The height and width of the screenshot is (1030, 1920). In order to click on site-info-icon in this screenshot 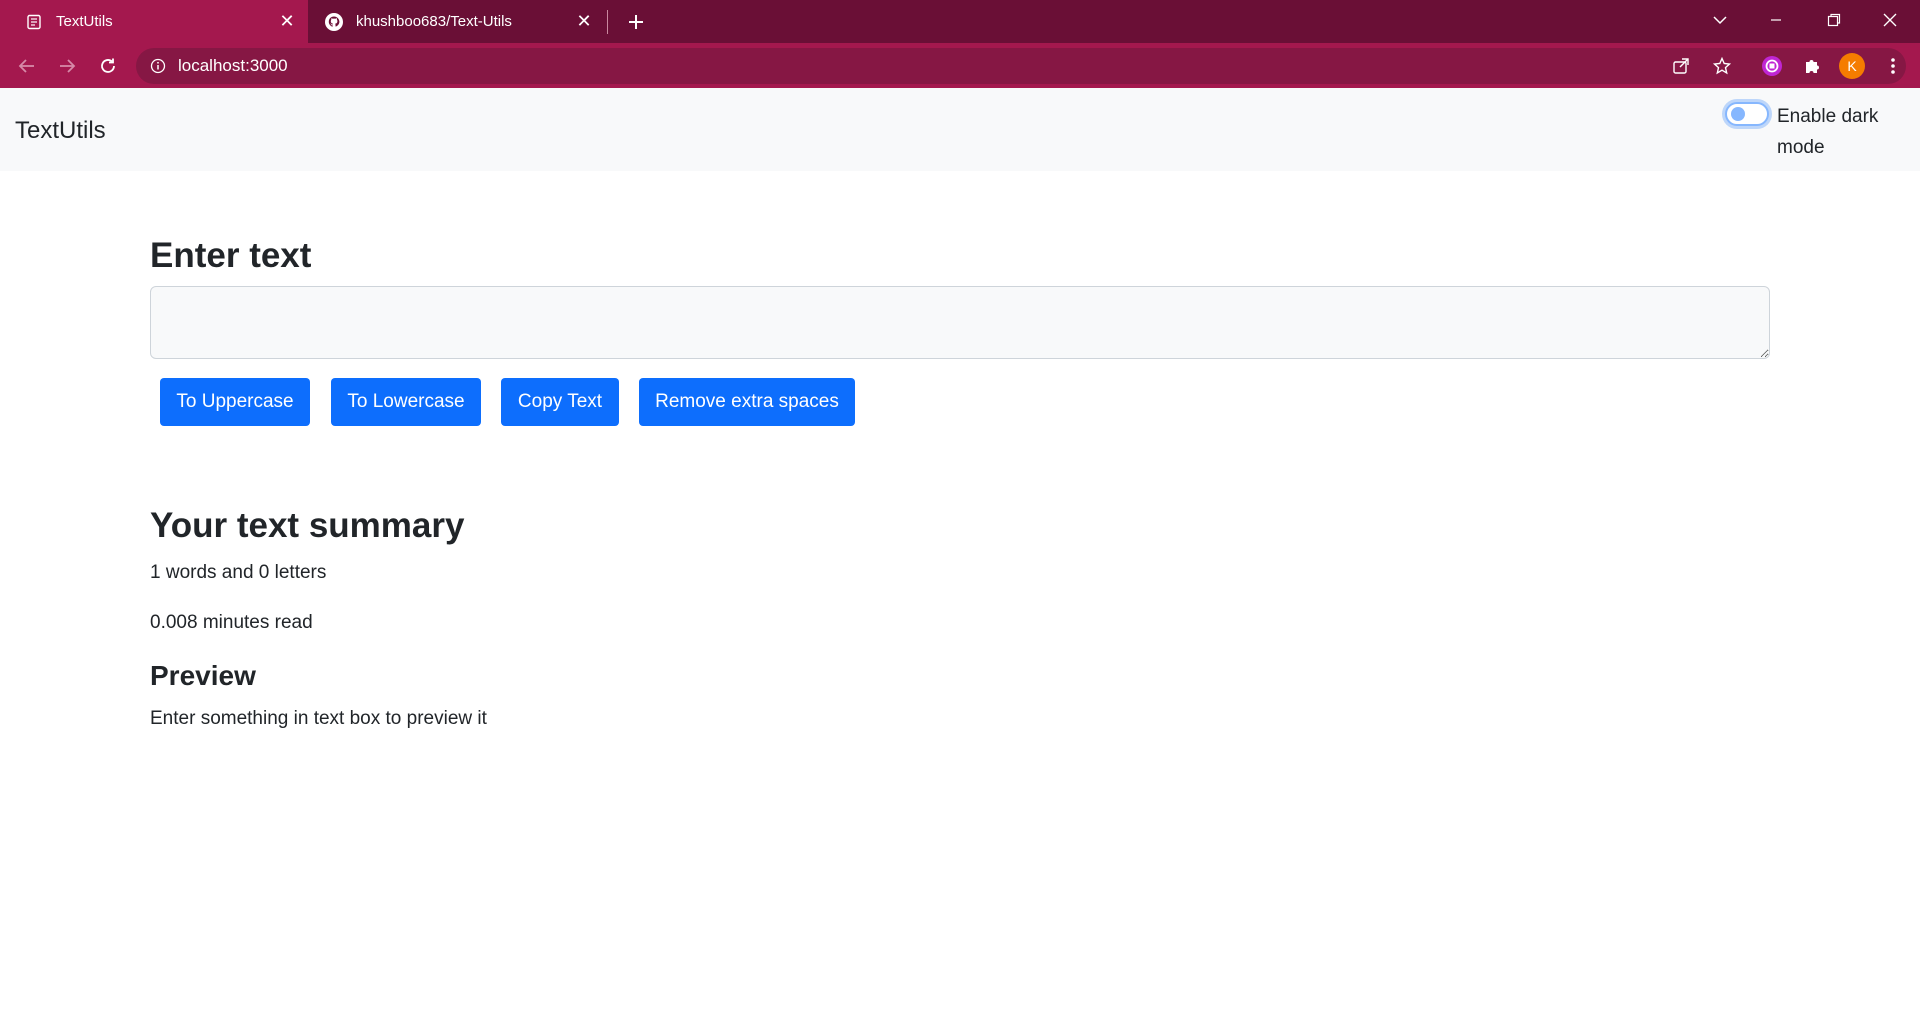, I will do `click(158, 66)`.